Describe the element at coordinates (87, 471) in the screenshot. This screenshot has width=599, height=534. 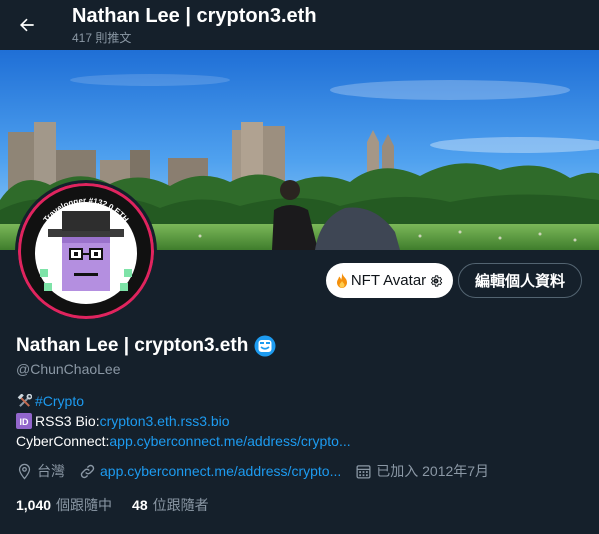
I see `link-icon` at that location.